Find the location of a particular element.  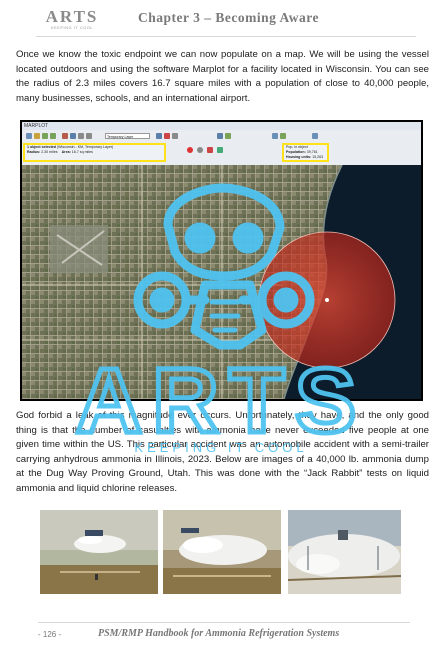

facility-marker is located at coordinates (327, 300).